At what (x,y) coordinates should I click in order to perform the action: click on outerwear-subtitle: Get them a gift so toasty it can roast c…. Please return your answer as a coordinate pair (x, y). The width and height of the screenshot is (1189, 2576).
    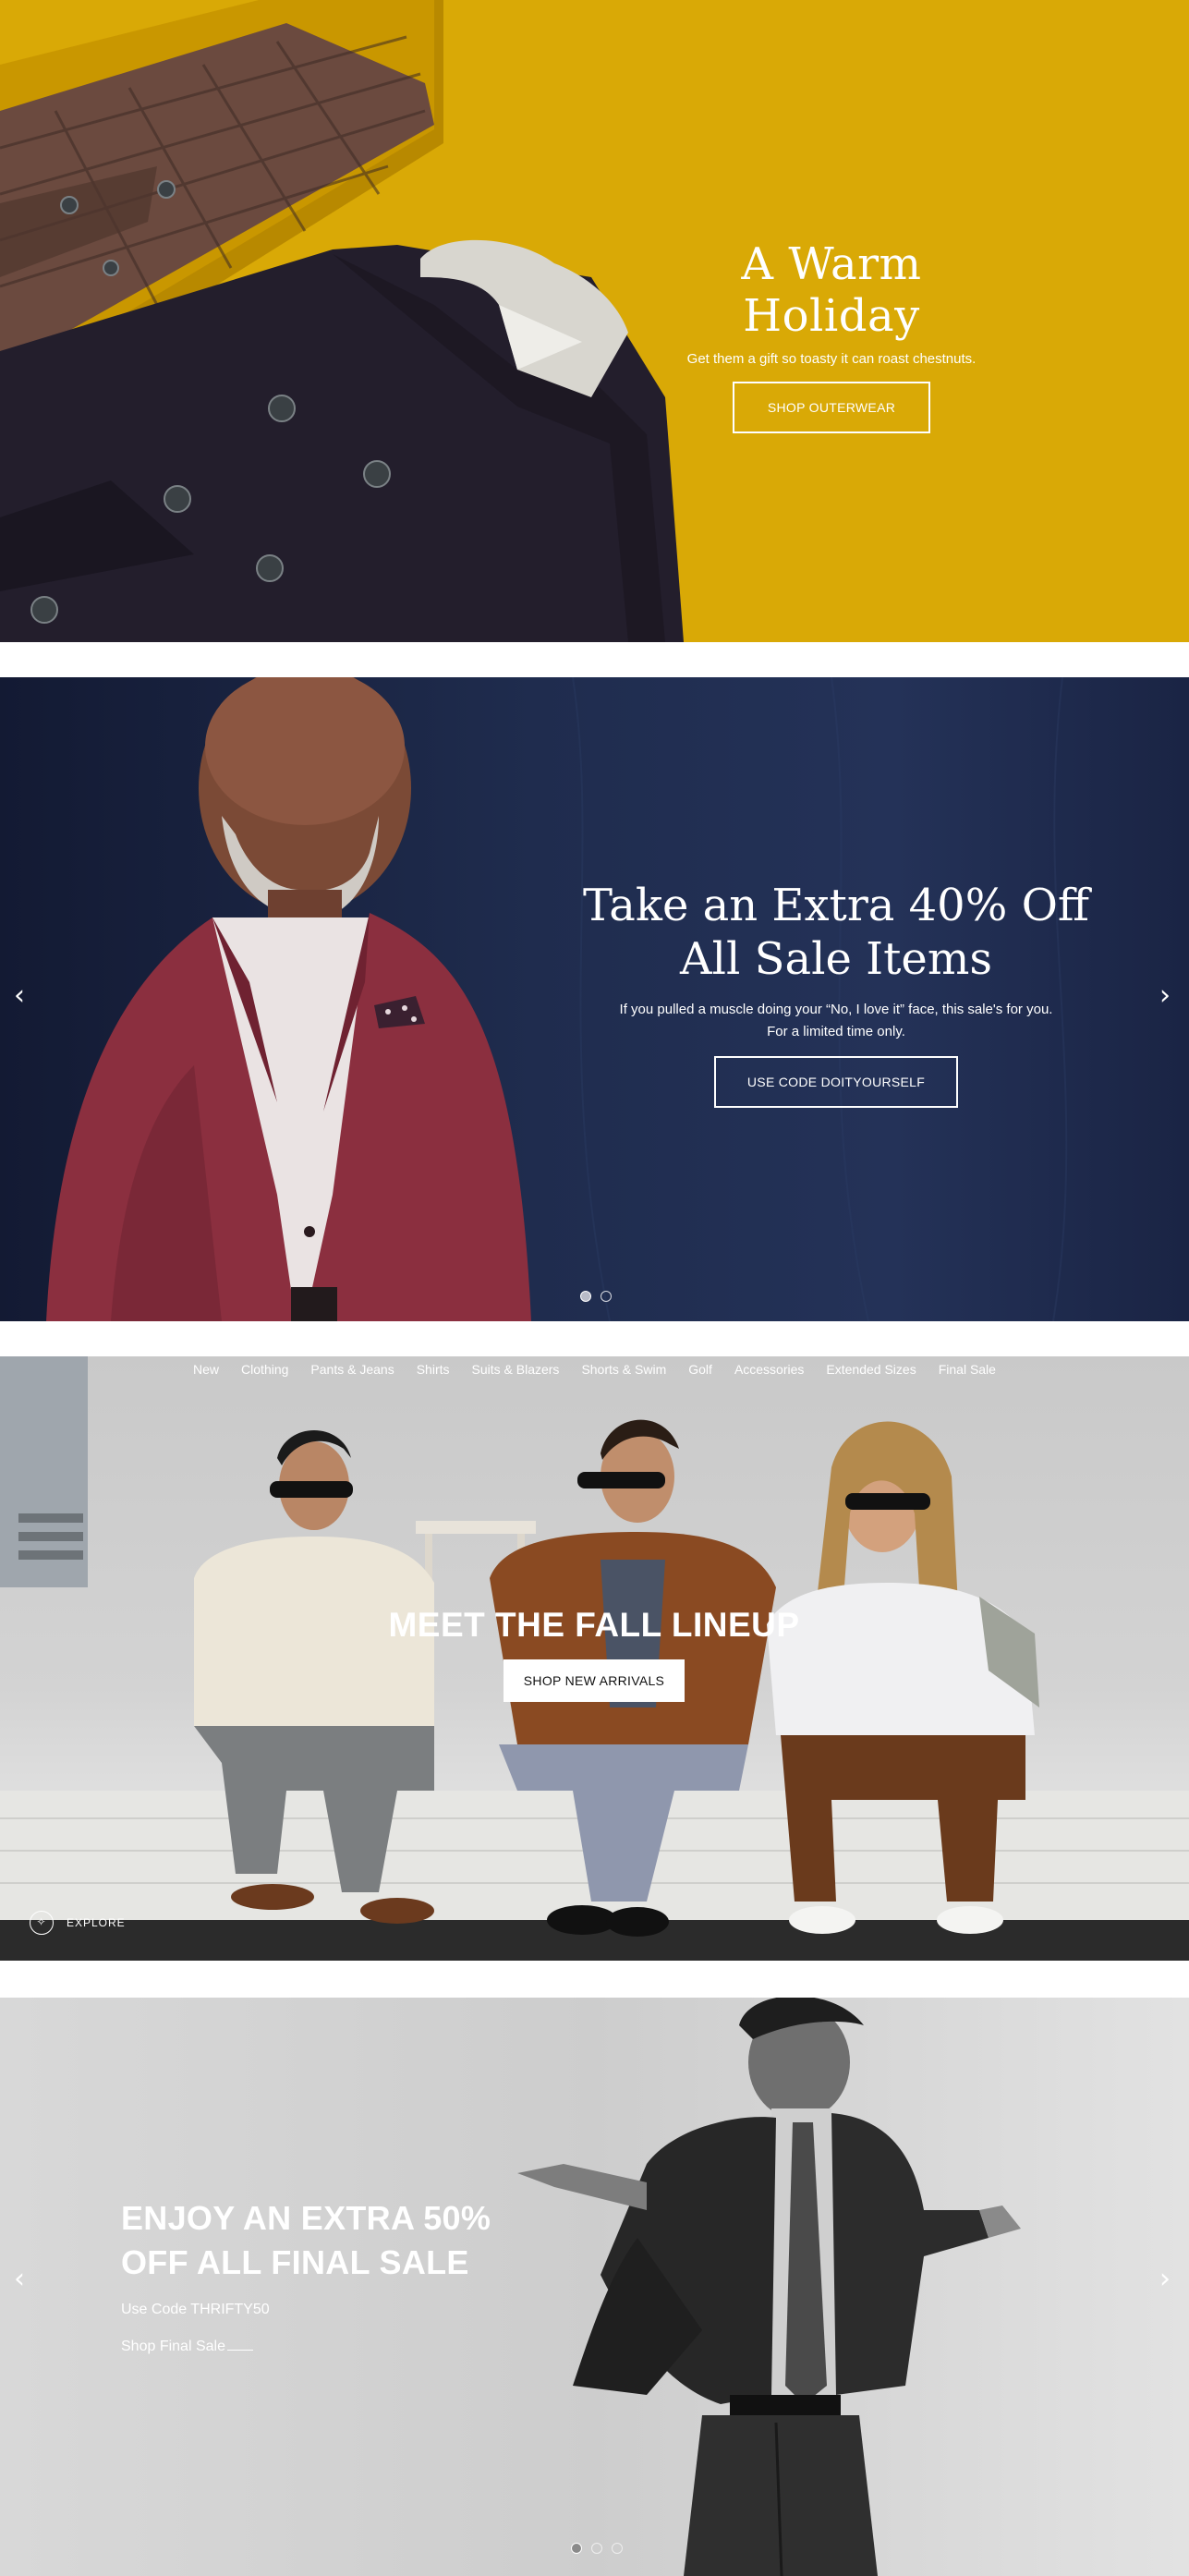
    Looking at the image, I should click on (831, 359).